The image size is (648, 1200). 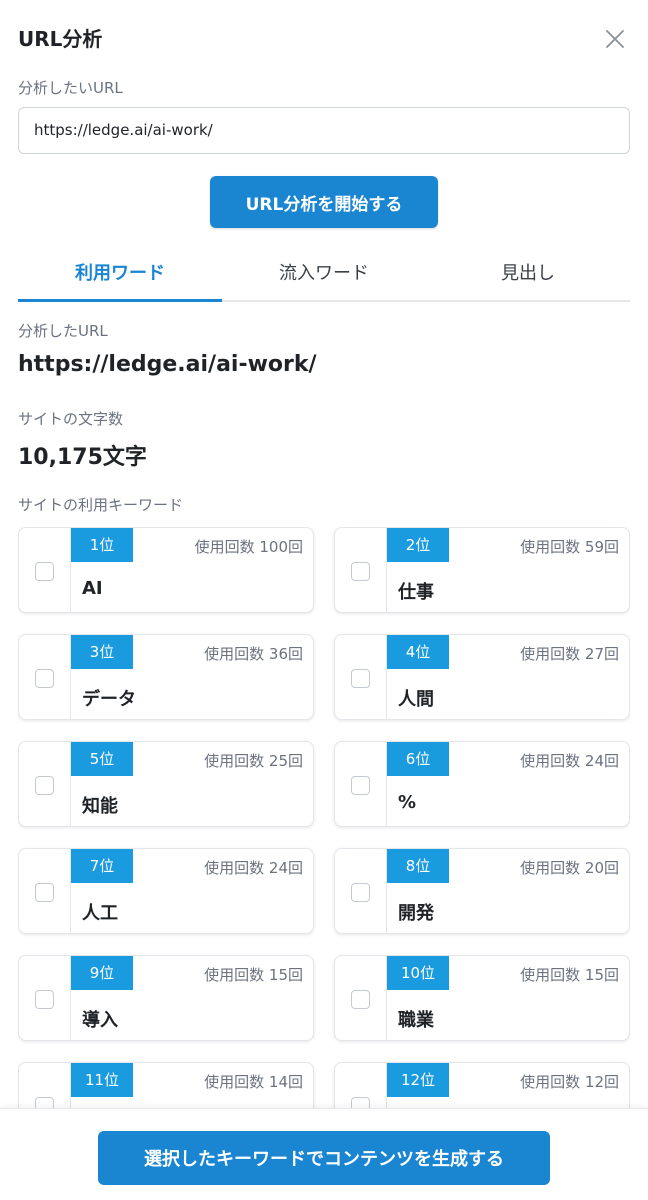 What do you see at coordinates (60, 39) in the screenshot?
I see `dialog-title: URL分析` at bounding box center [60, 39].